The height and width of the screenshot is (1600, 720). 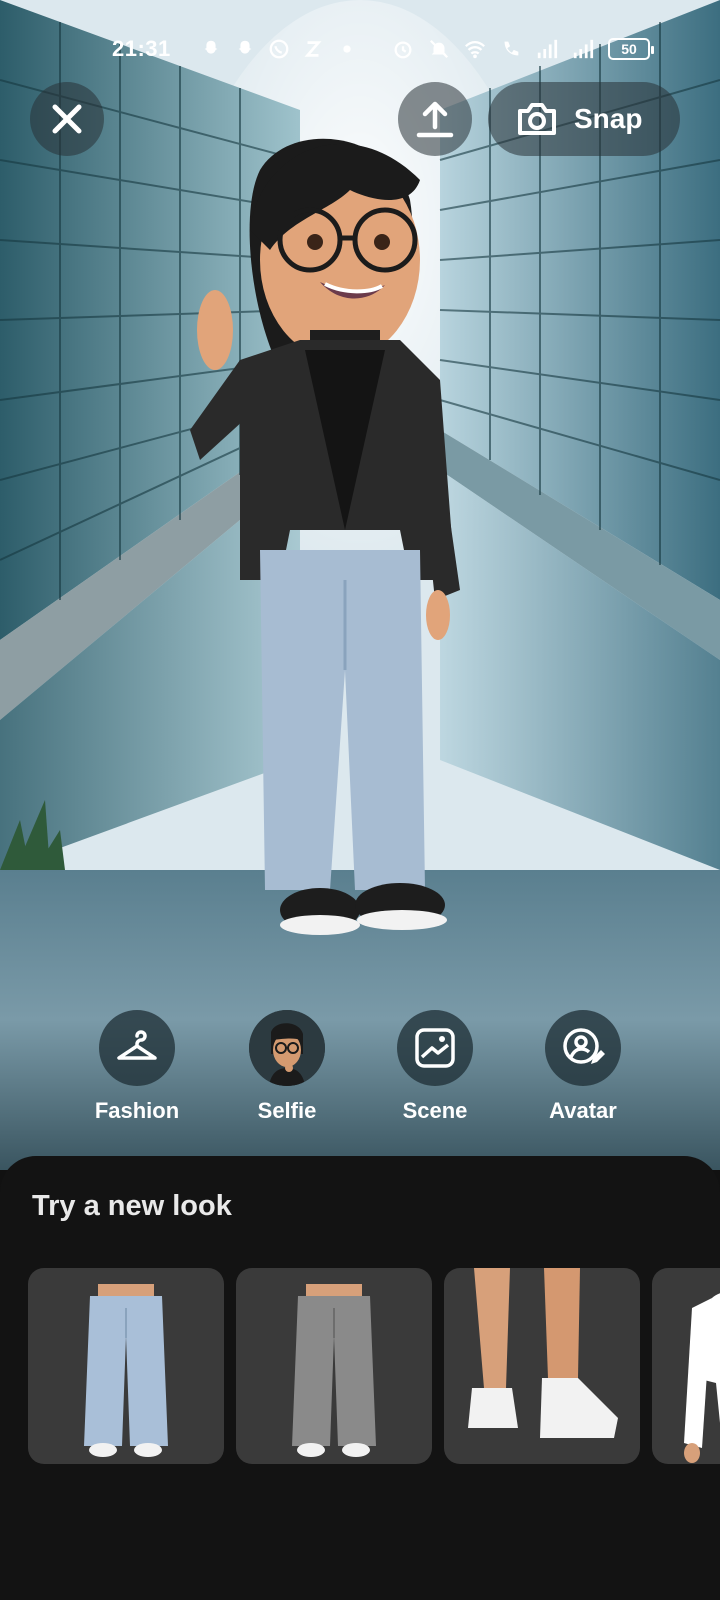 I want to click on wifi-icon, so click(x=475, y=49).